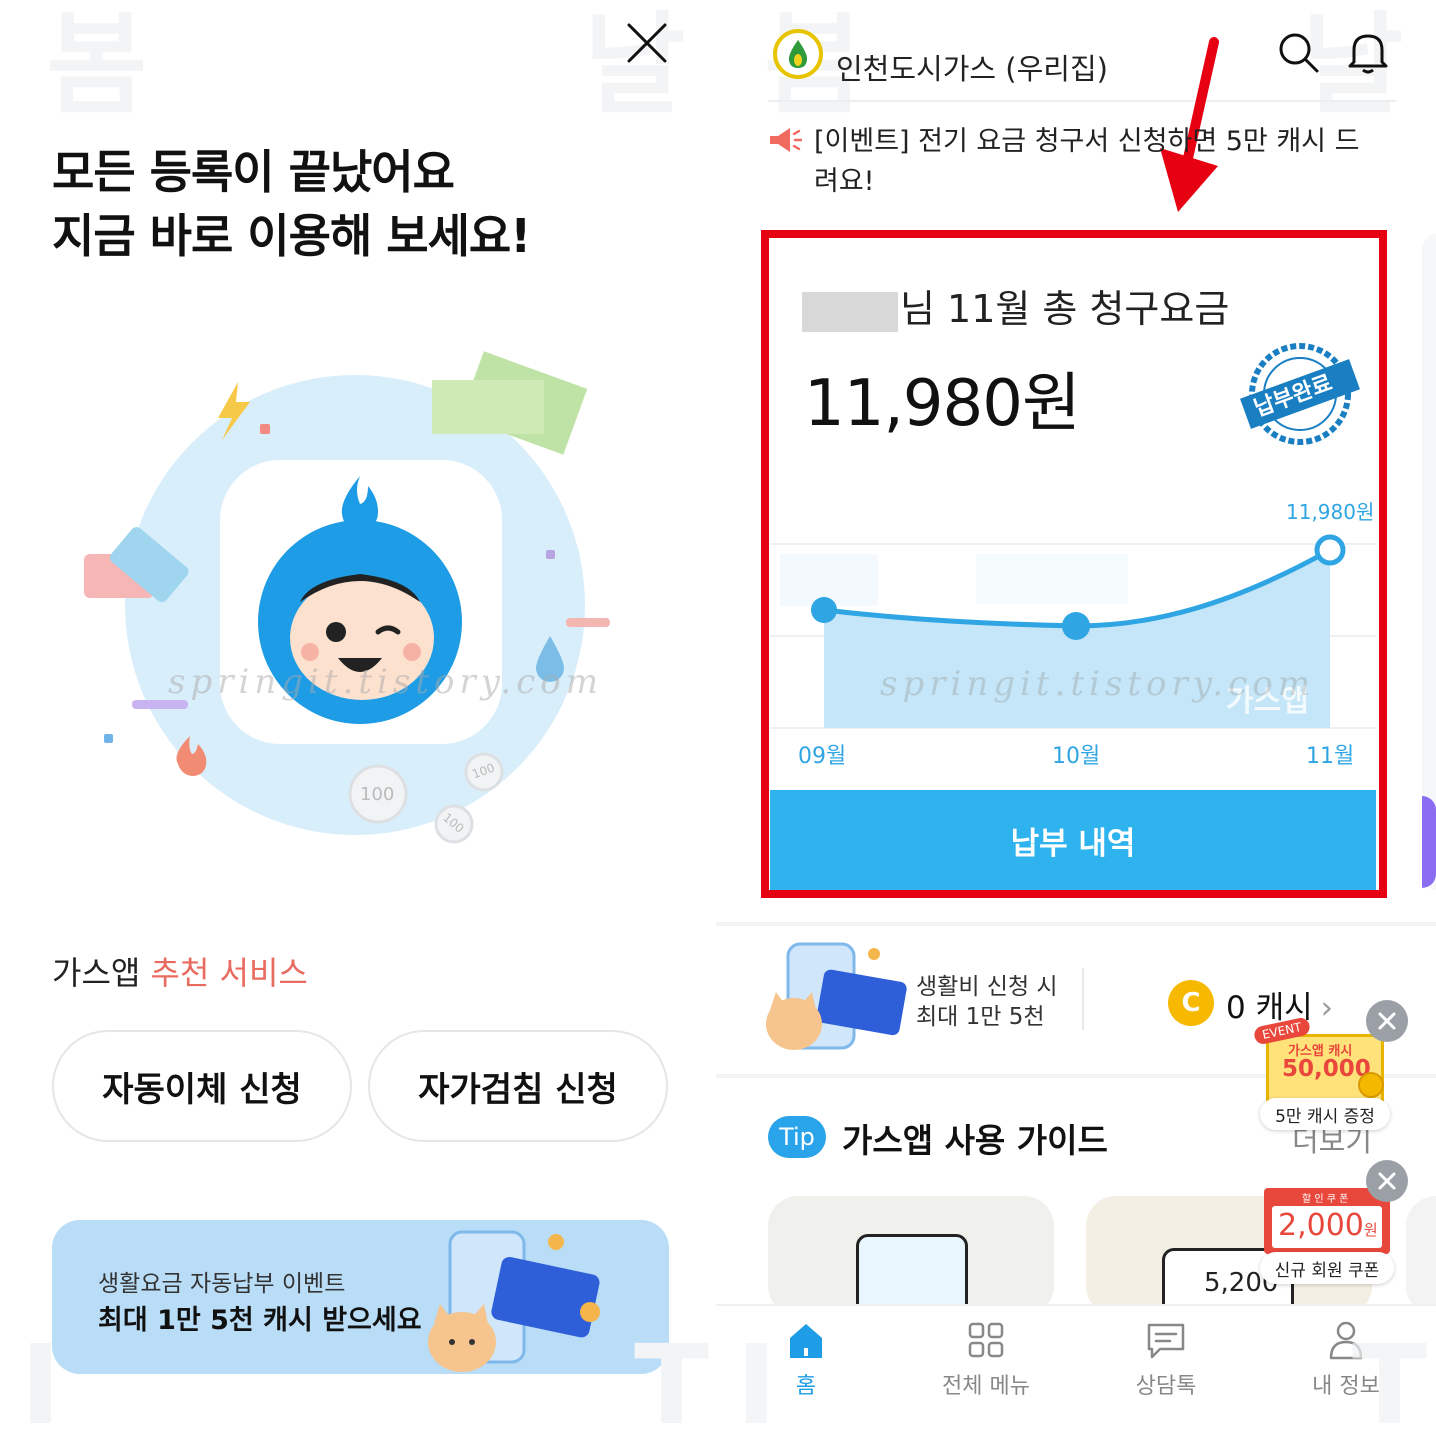 The image size is (1436, 1440). What do you see at coordinates (1421, 1256) in the screenshot?
I see `guide-card-peek` at bounding box center [1421, 1256].